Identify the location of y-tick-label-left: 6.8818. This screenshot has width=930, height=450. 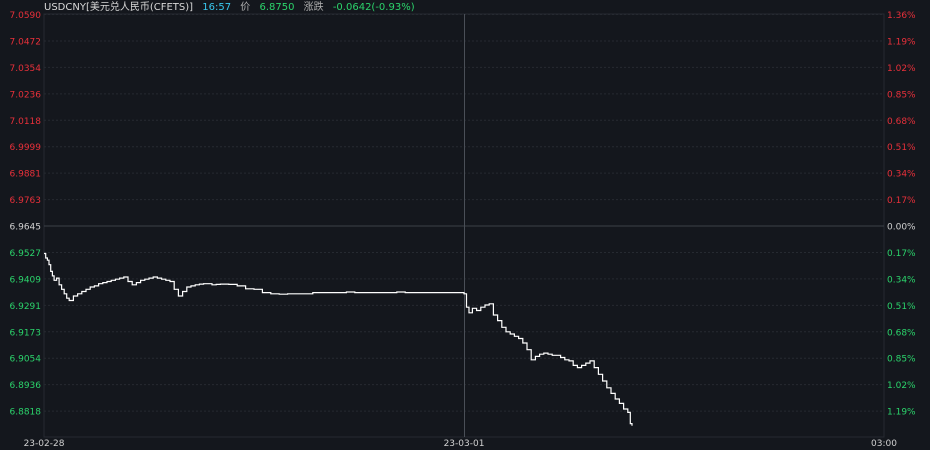
(26, 413).